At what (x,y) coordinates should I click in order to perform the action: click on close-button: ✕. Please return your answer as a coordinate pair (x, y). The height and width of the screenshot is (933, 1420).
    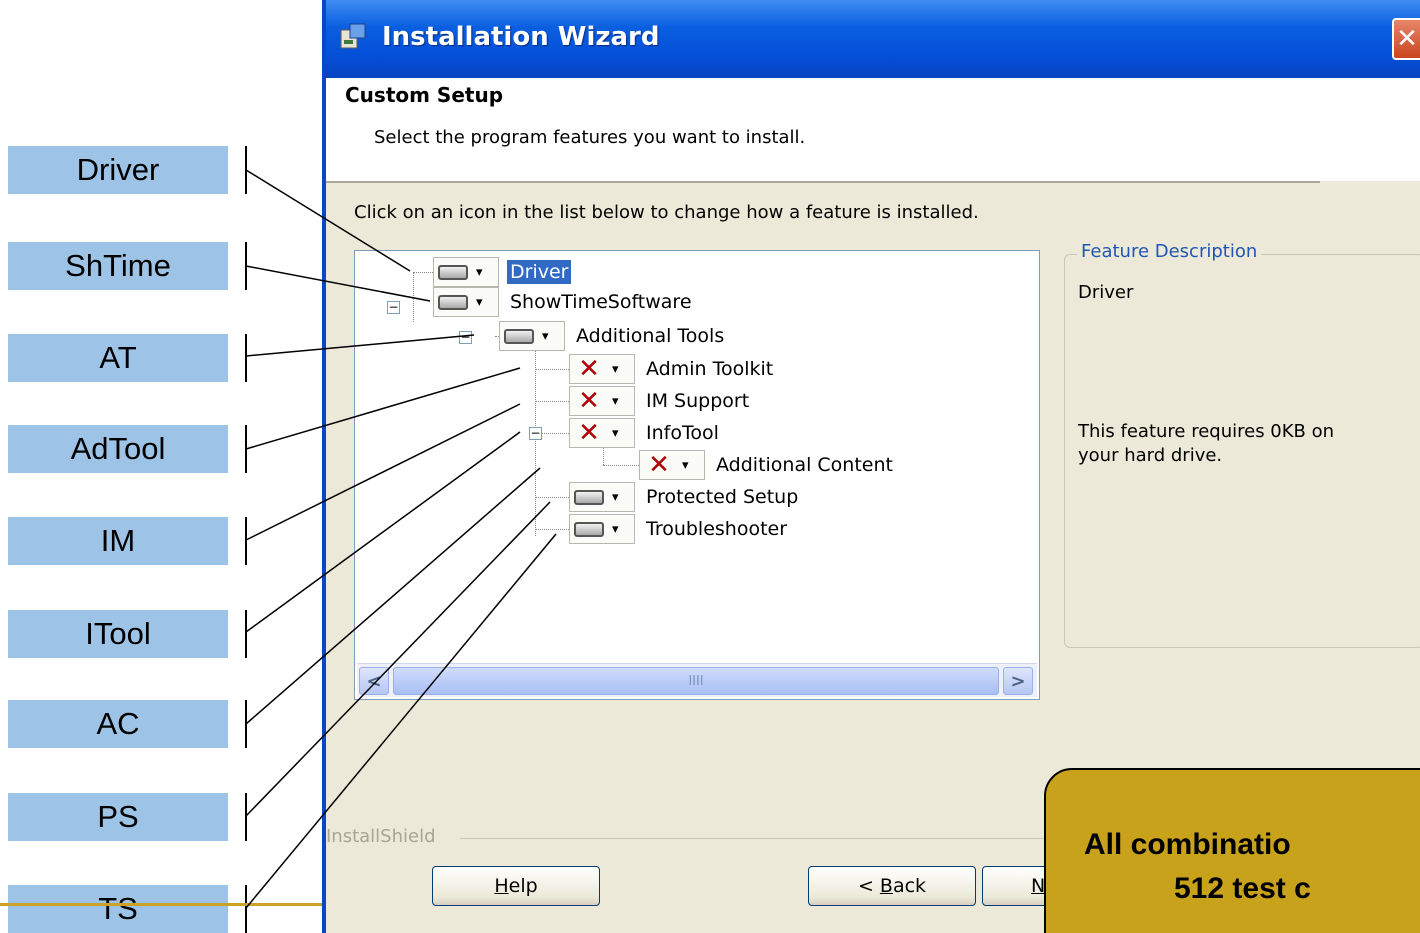
    Looking at the image, I should click on (1406, 39).